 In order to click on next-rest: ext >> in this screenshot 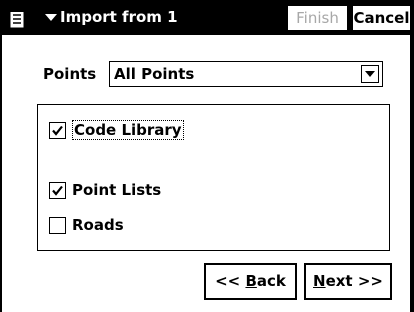, I will do `click(354, 281)`.